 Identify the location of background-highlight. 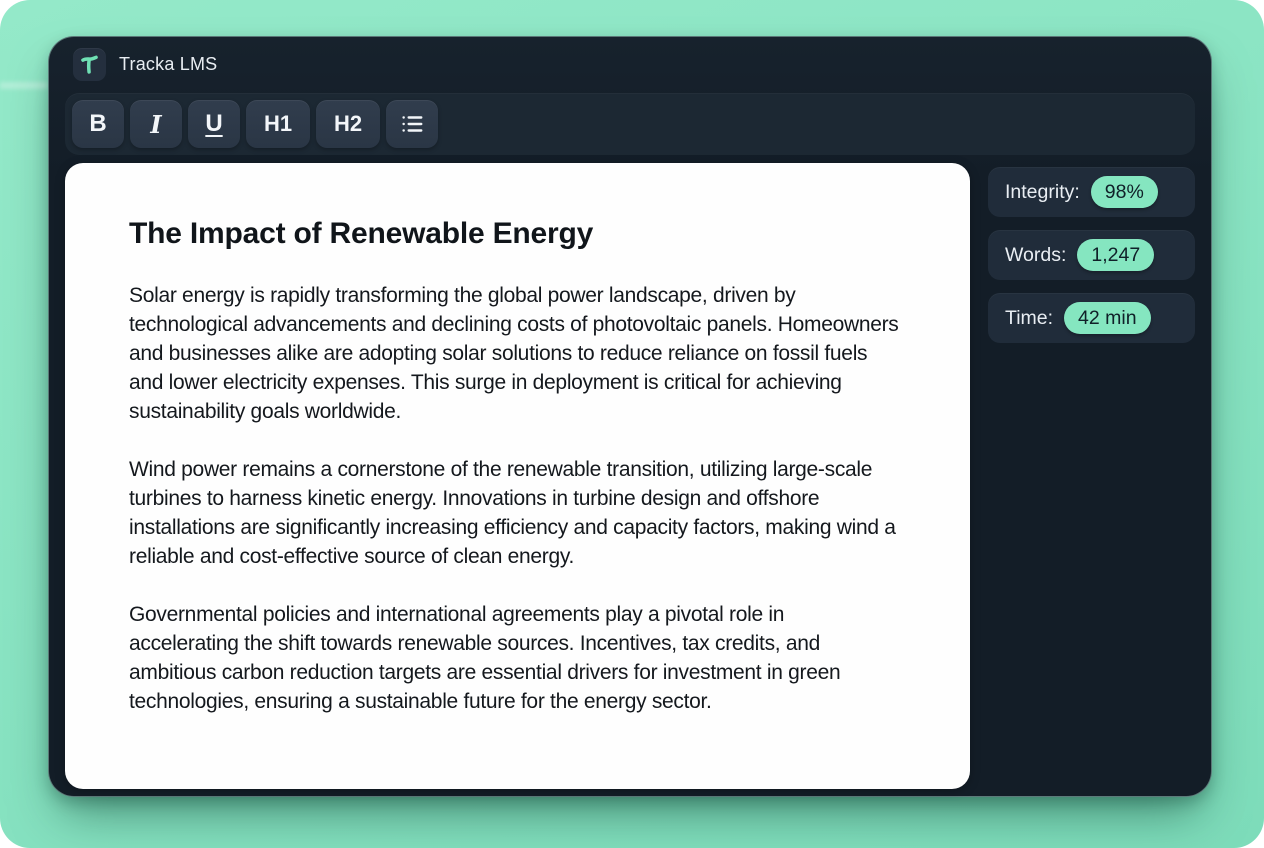
(24, 85).